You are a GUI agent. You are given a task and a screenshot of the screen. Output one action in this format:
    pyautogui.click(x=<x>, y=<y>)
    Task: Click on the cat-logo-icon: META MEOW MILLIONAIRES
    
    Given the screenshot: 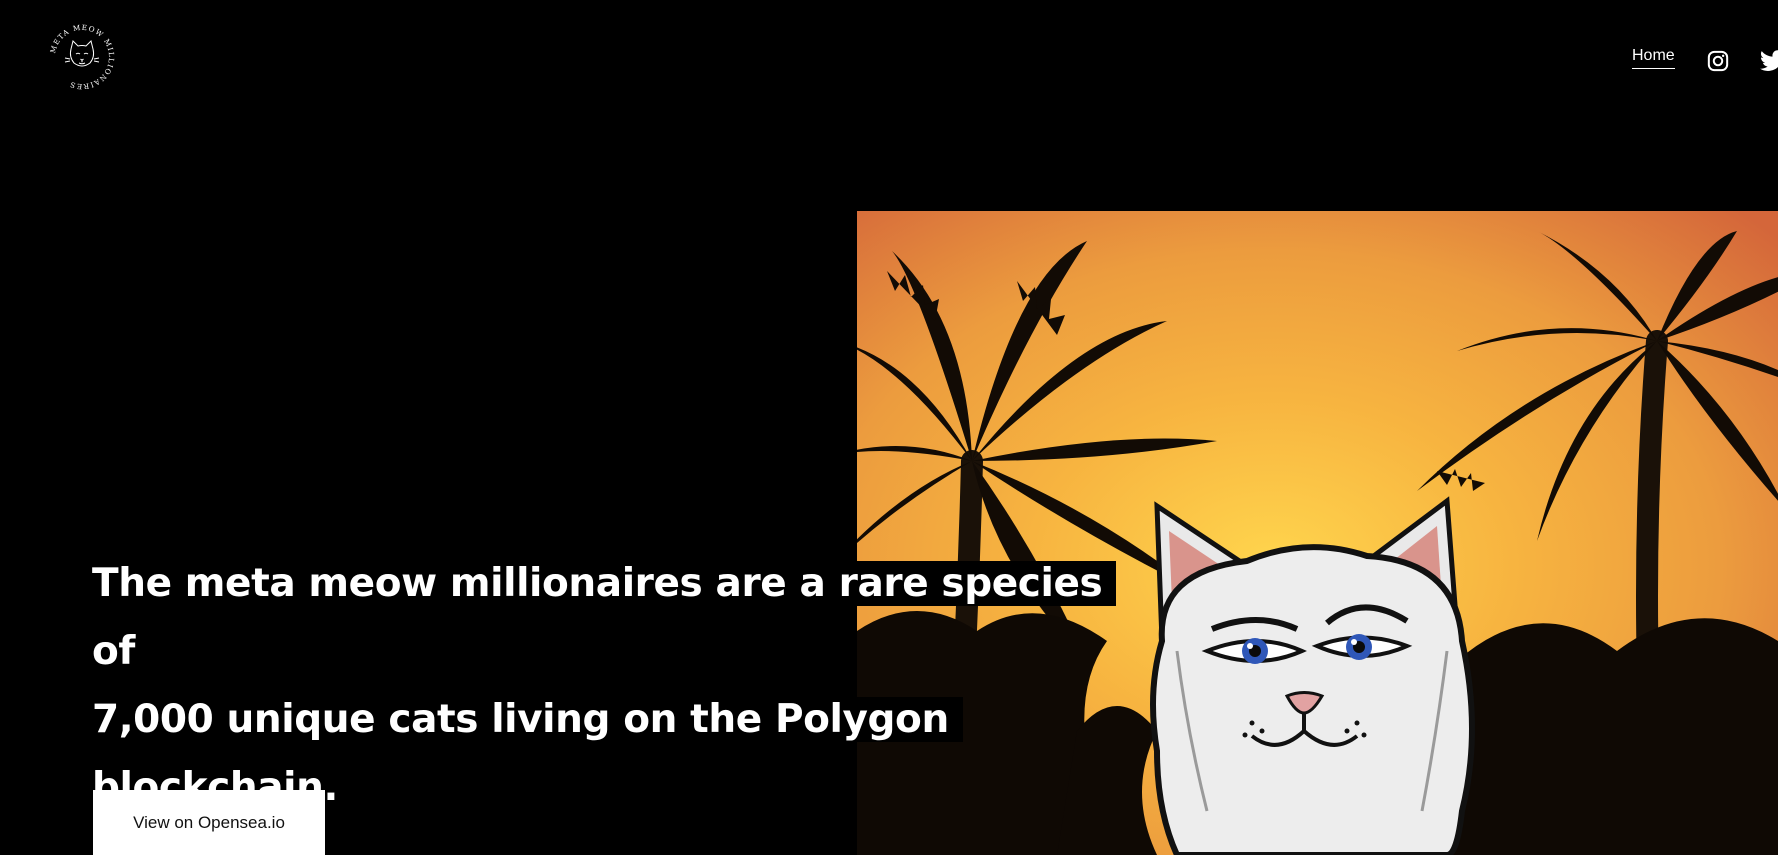 What is the action you would take?
    pyautogui.click(x=82, y=57)
    